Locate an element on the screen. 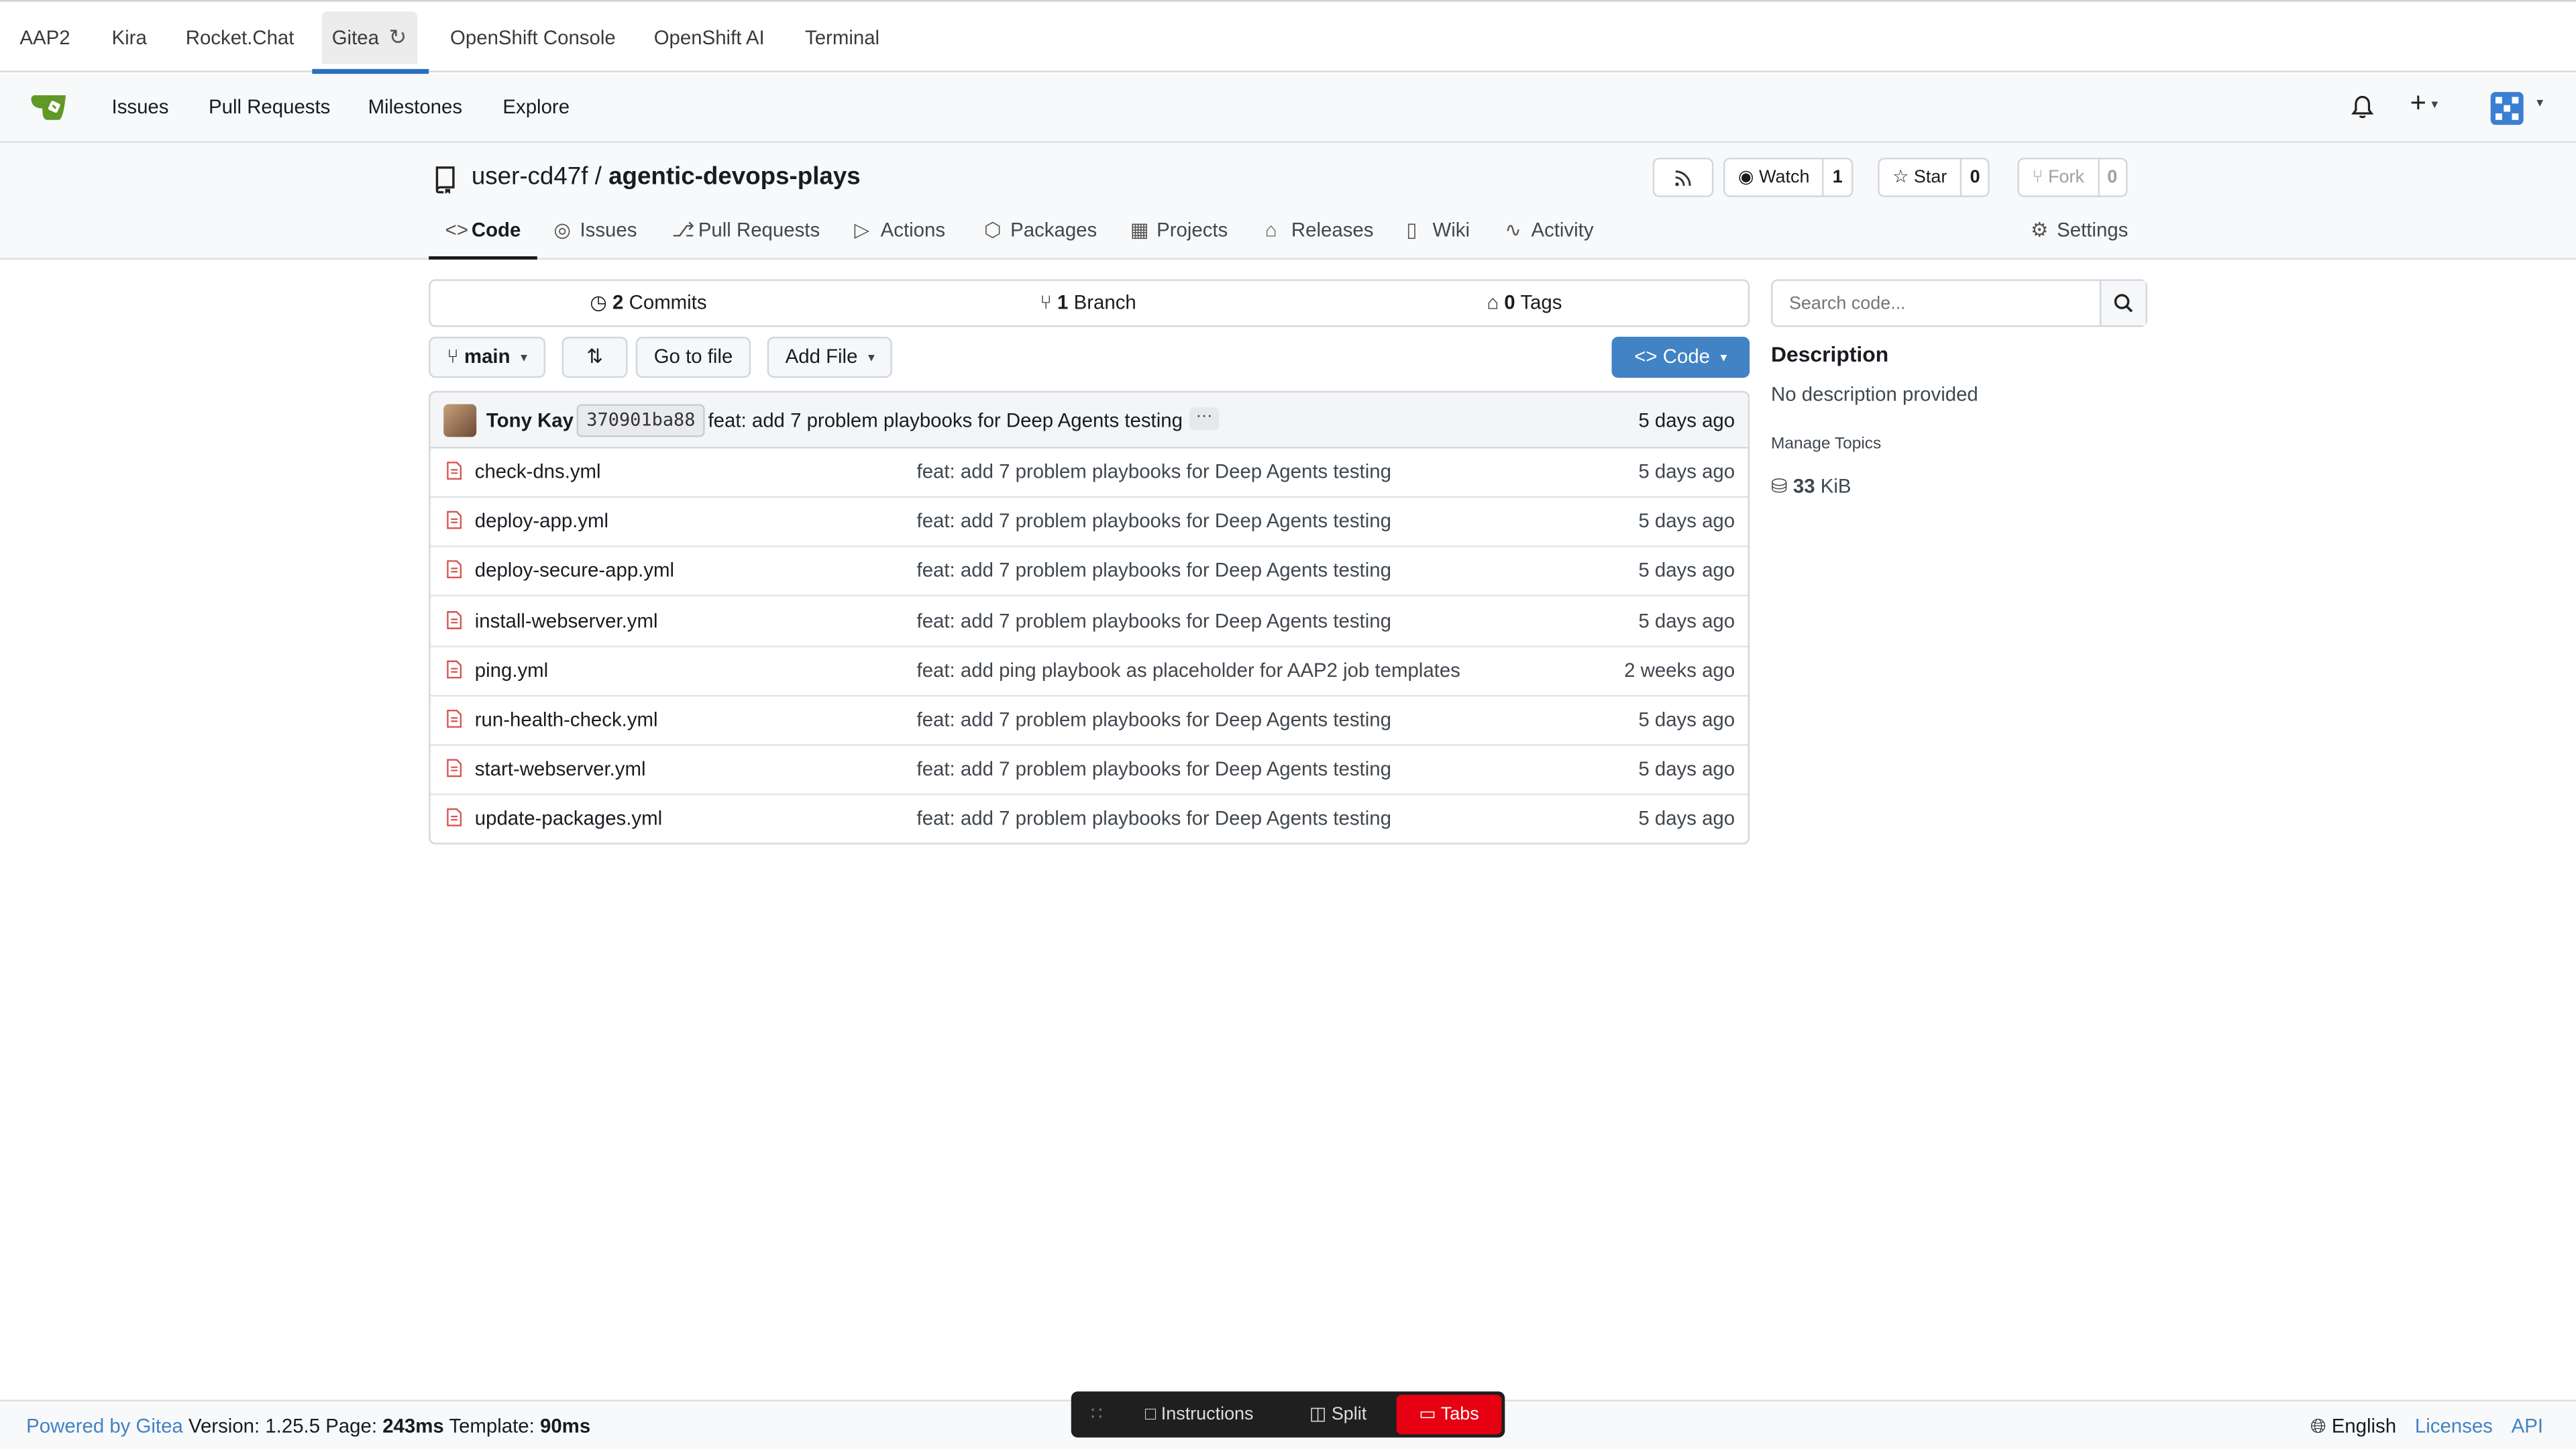 This screenshot has height=1449, width=2576. go-to-file-button: Go to file is located at coordinates (693, 357).